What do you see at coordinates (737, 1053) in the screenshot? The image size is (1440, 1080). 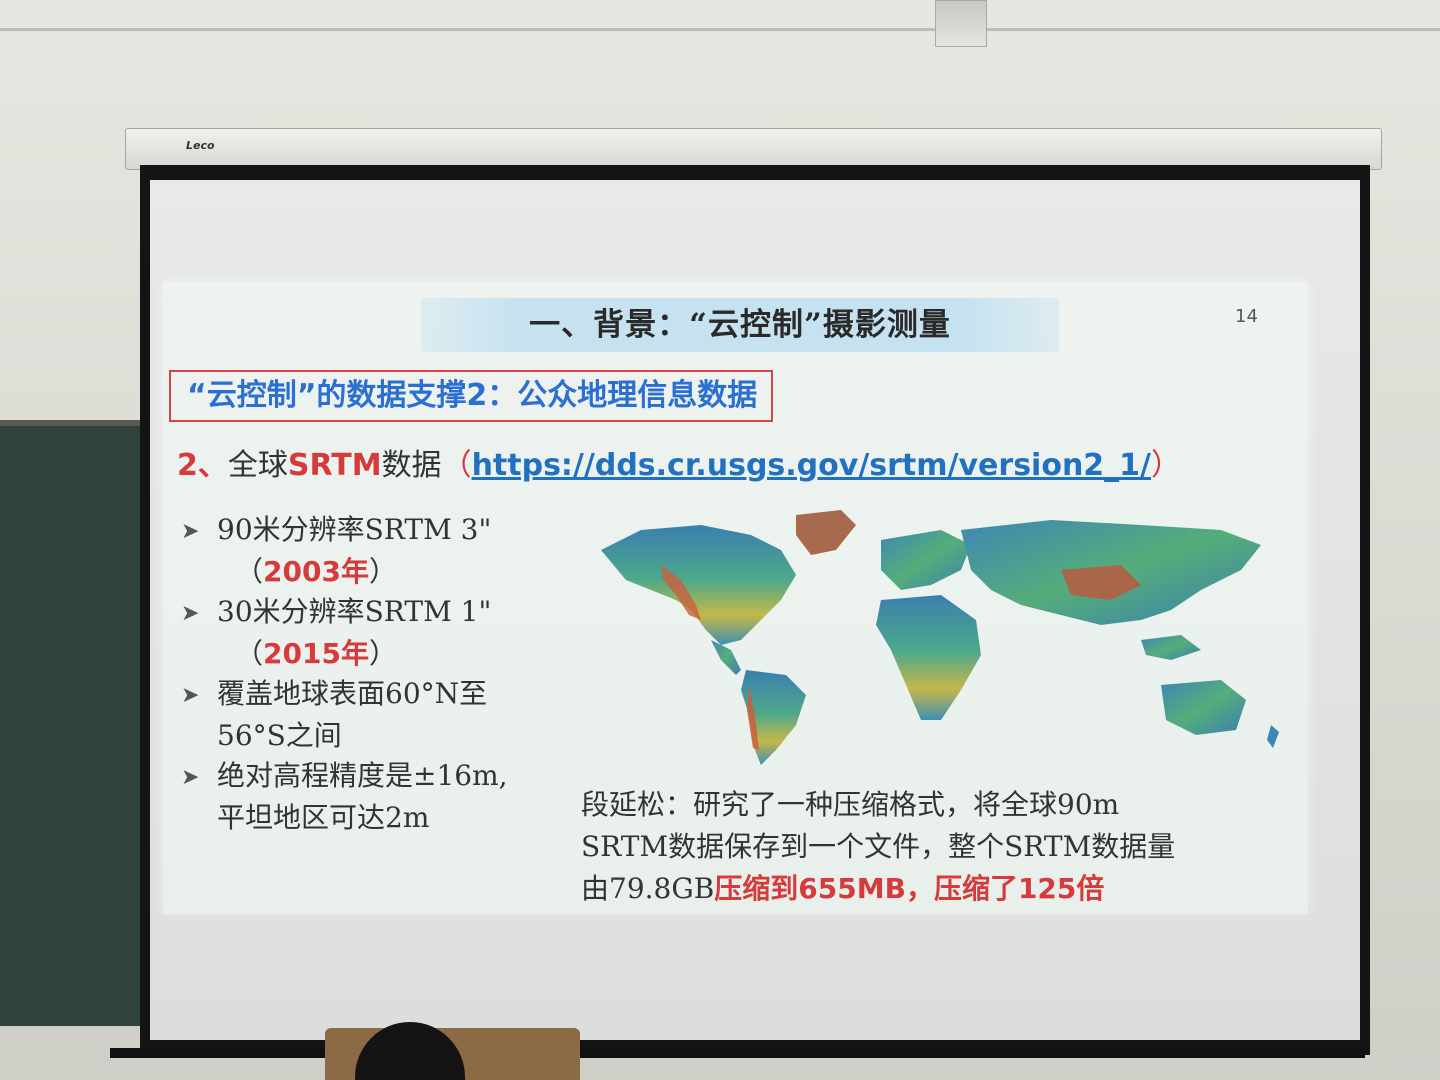 I see `screen-bottom-bar` at bounding box center [737, 1053].